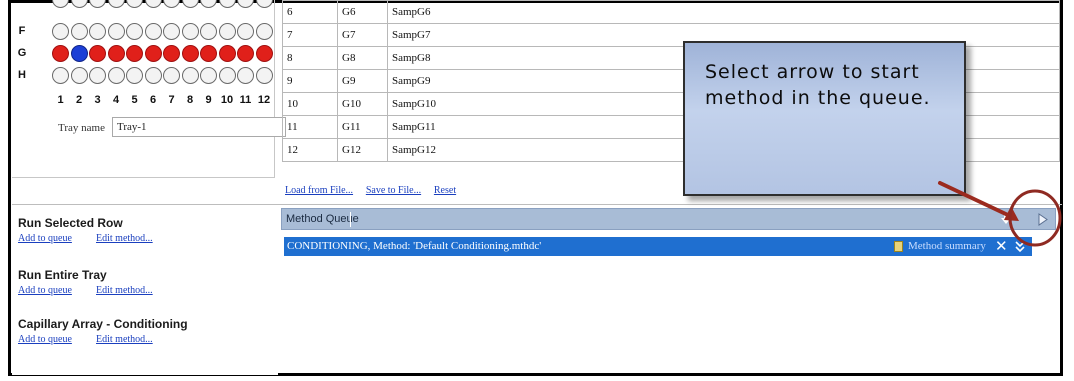  I want to click on table-cell: G9, so click(362, 81).